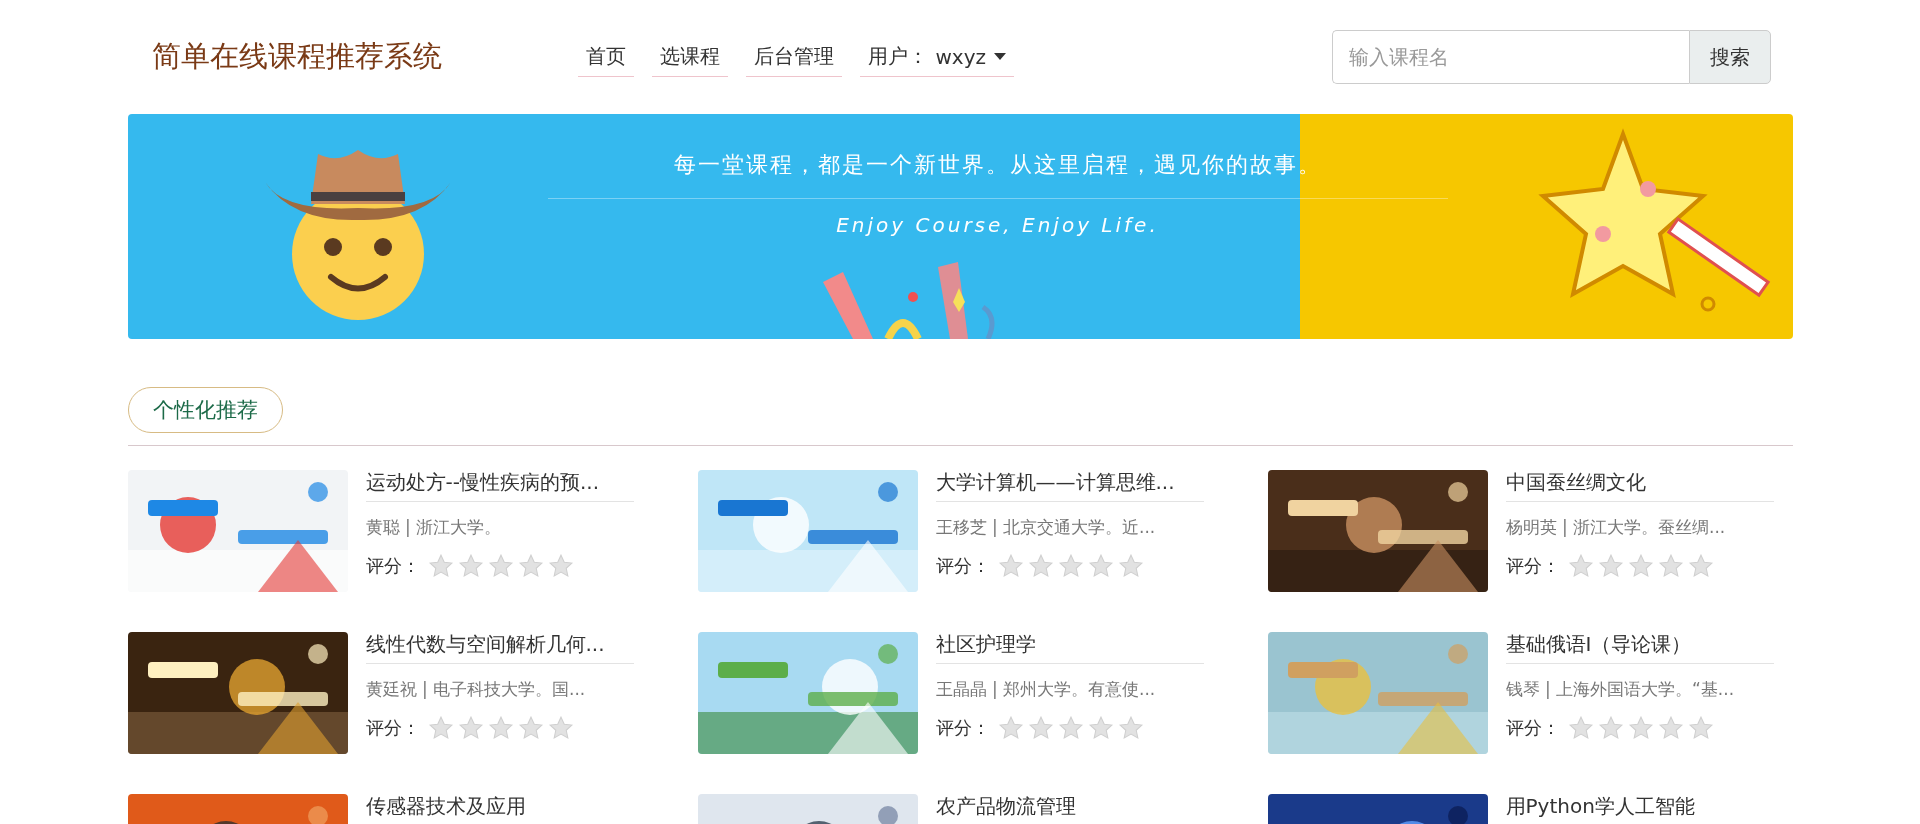 The height and width of the screenshot is (824, 1920). What do you see at coordinates (793, 57) in the screenshot?
I see `nav-link: 后台管理` at bounding box center [793, 57].